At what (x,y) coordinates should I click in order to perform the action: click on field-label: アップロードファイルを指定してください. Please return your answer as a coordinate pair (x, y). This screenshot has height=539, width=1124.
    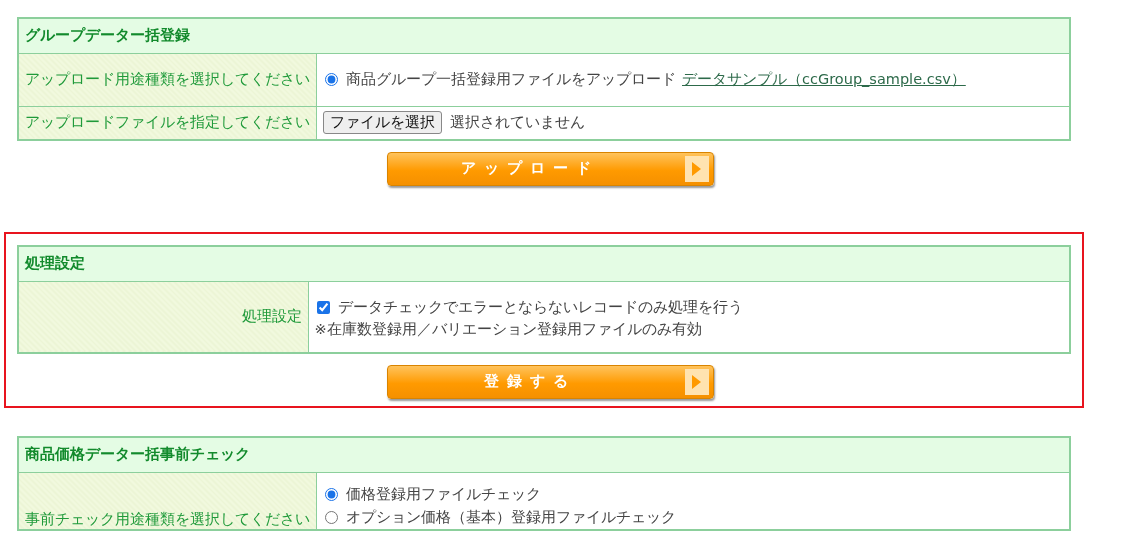
    Looking at the image, I should click on (167, 123).